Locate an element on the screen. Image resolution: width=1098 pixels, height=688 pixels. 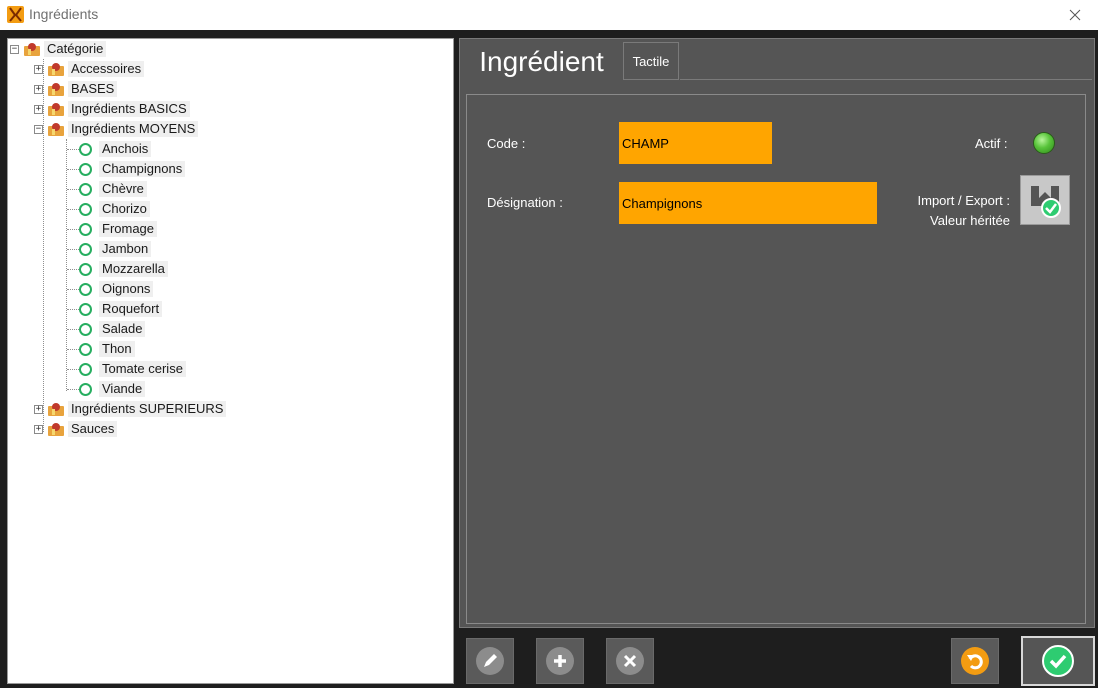
add-button is located at coordinates (560, 661).